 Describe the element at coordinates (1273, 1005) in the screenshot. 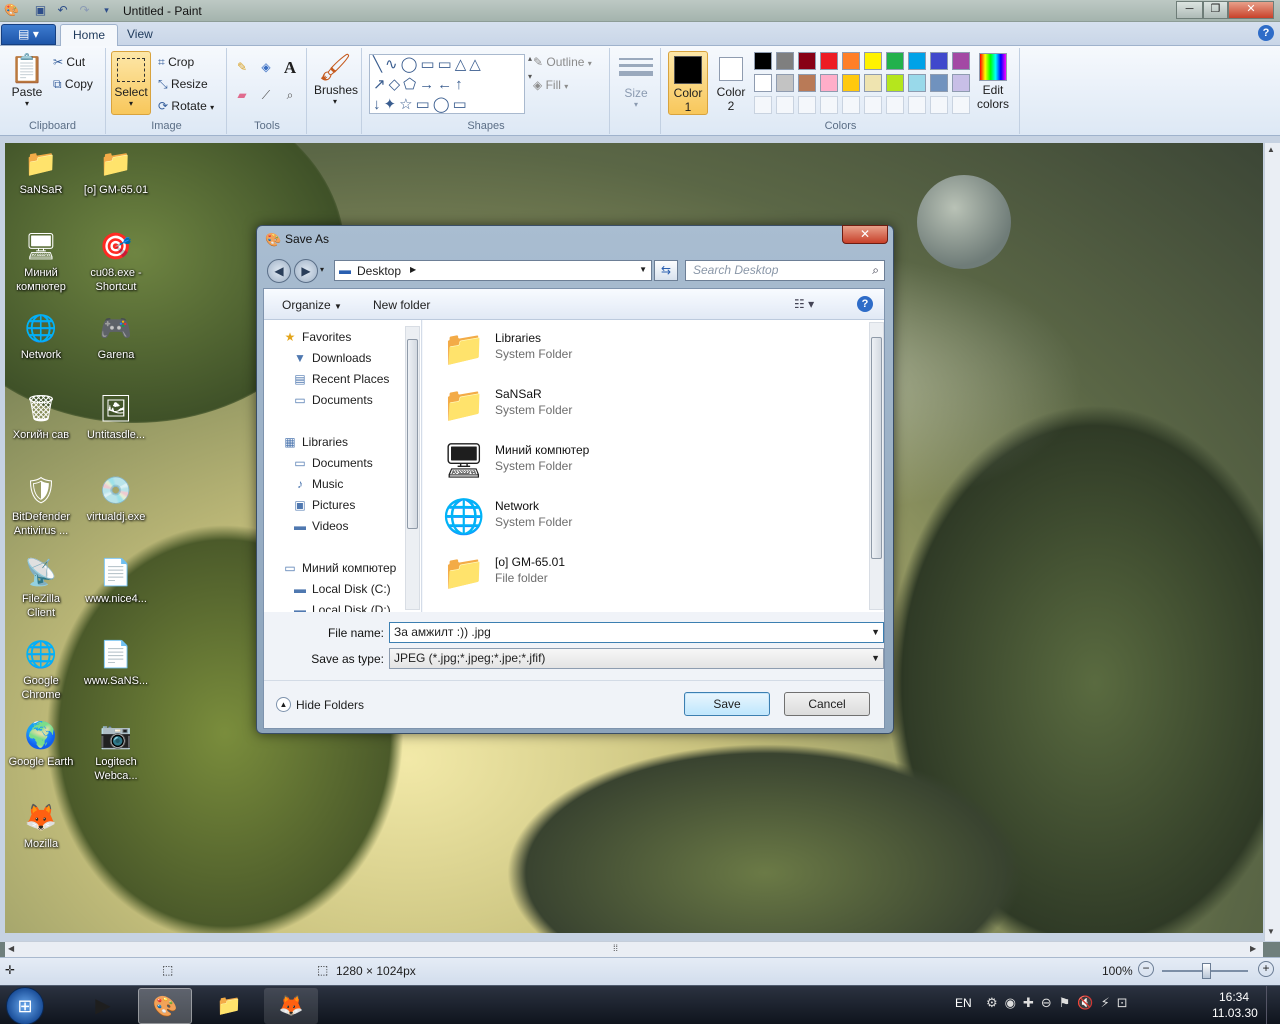

I see `show-desktop-button` at that location.